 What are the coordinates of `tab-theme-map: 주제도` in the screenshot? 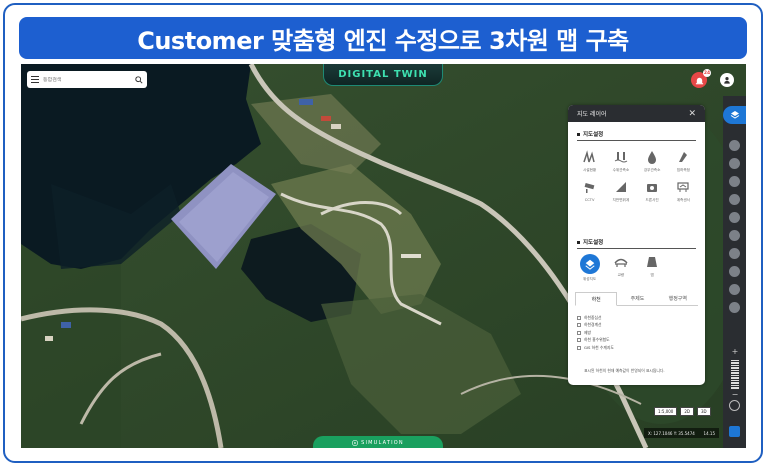 It's located at (637, 298).